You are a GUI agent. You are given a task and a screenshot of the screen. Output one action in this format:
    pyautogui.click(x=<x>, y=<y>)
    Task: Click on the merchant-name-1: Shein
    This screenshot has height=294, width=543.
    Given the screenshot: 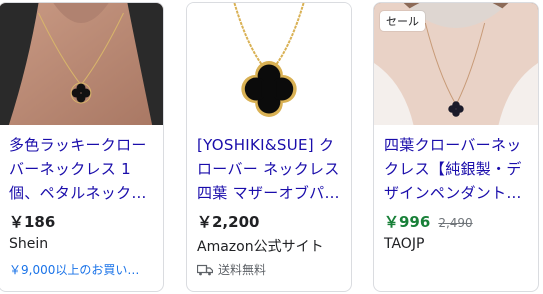 What is the action you would take?
    pyautogui.click(x=29, y=244)
    